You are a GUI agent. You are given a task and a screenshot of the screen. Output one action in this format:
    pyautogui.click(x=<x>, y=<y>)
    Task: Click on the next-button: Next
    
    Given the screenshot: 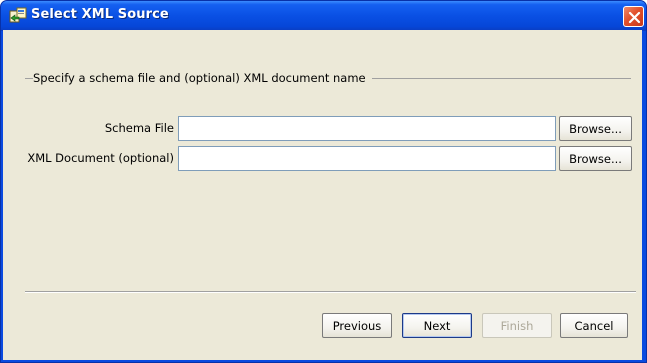 What is the action you would take?
    pyautogui.click(x=437, y=325)
    